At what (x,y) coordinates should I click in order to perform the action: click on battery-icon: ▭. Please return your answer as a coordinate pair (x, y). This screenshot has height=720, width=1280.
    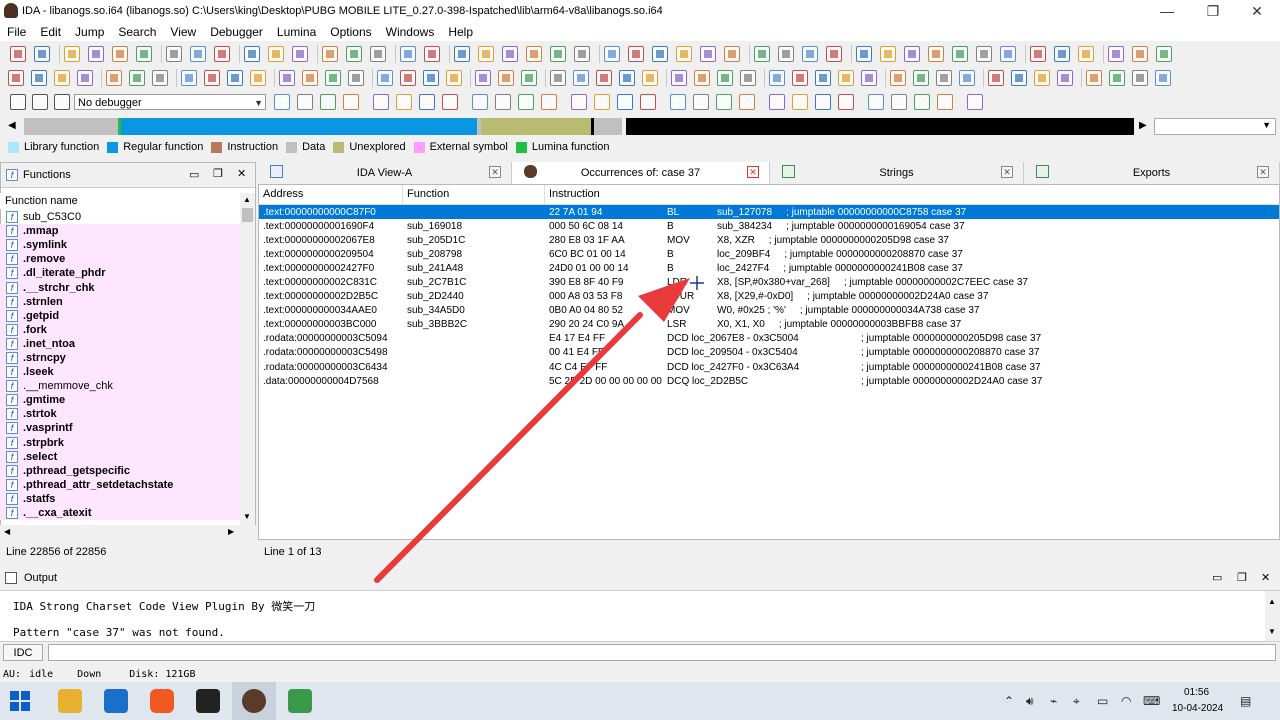
    Looking at the image, I should click on (1102, 701).